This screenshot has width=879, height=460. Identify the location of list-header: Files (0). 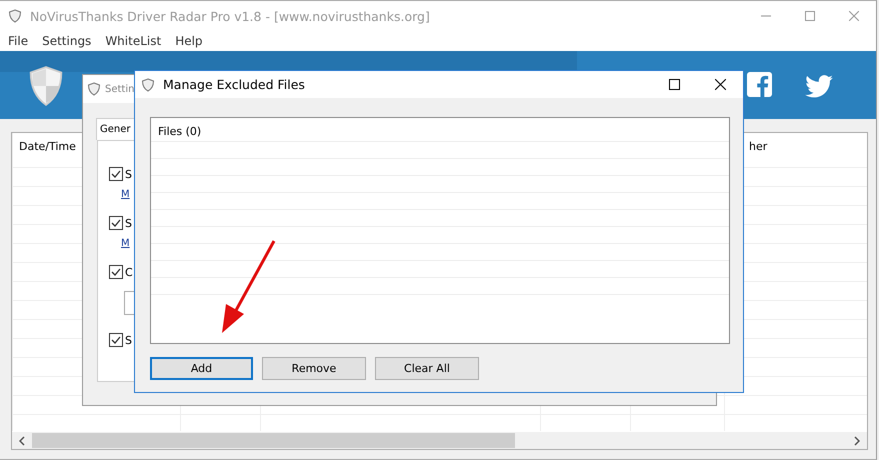
(180, 131).